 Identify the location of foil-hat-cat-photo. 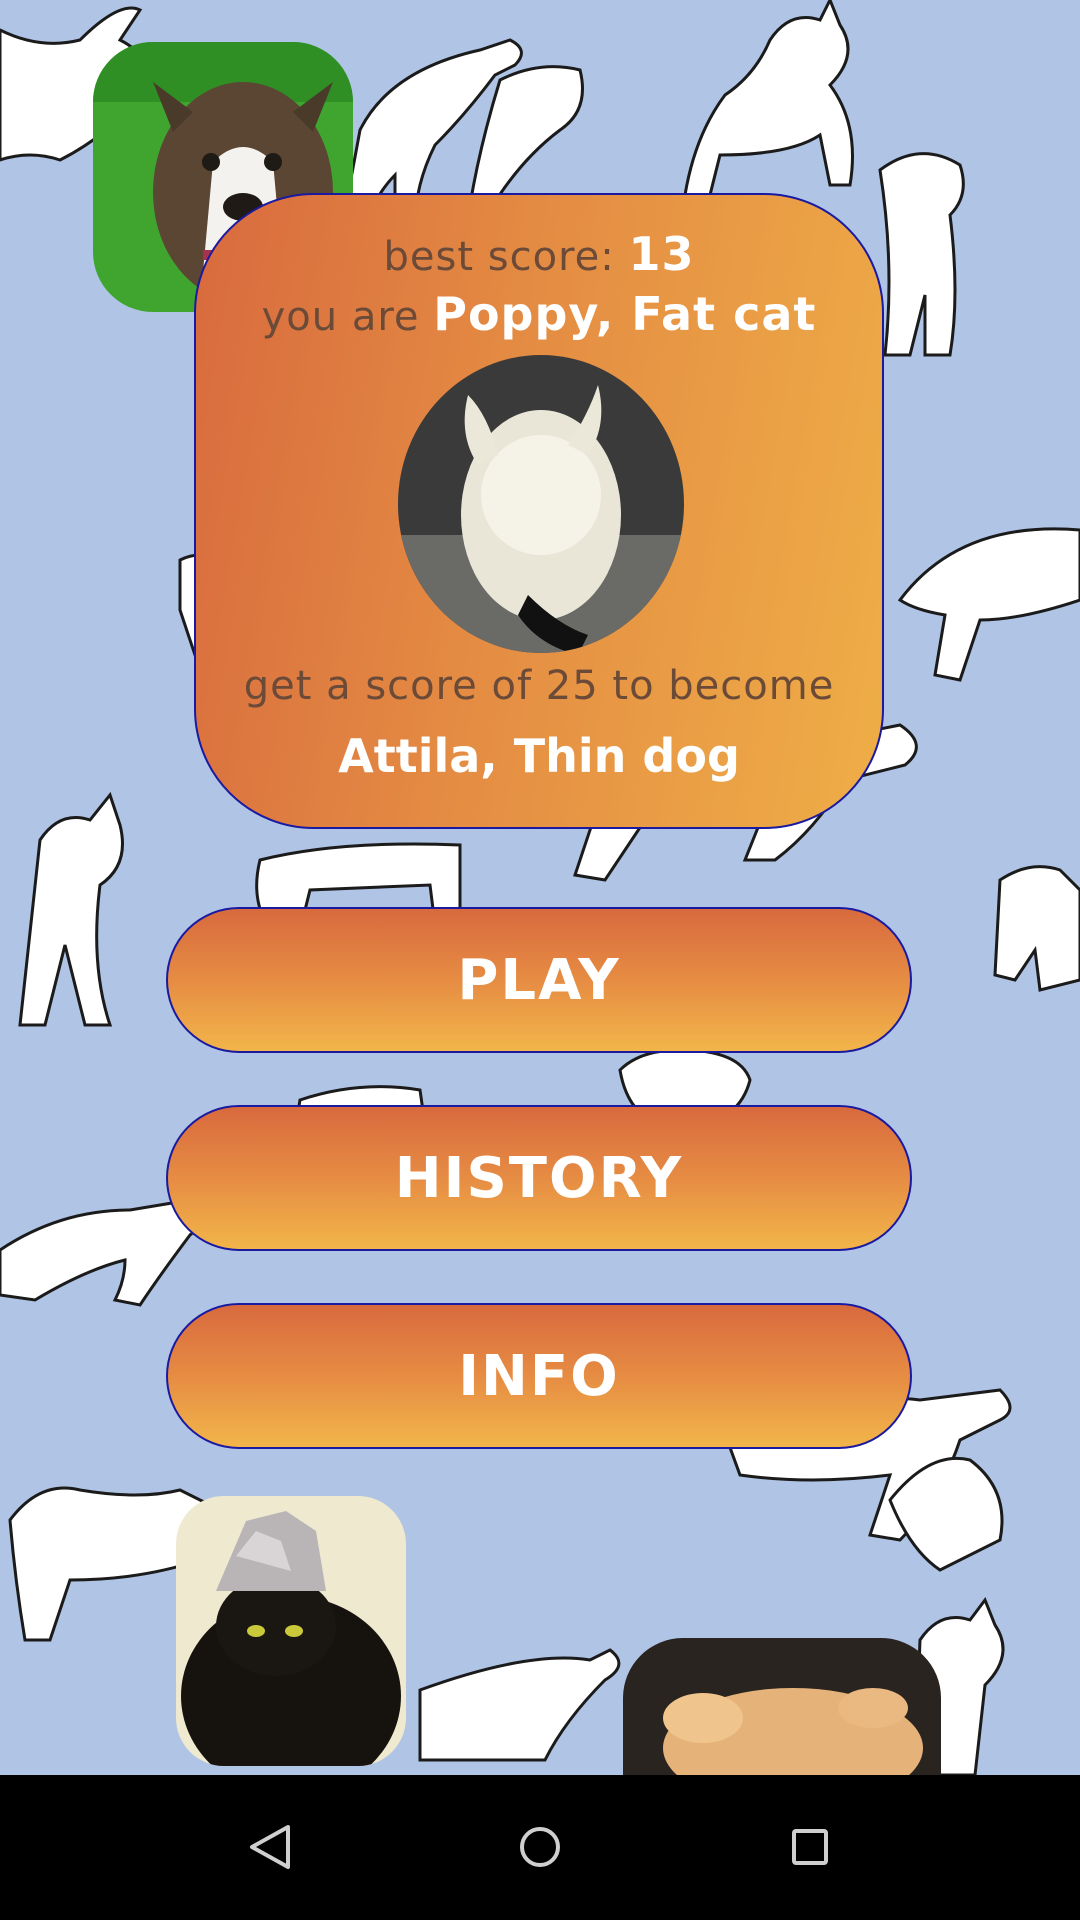
(291, 1631).